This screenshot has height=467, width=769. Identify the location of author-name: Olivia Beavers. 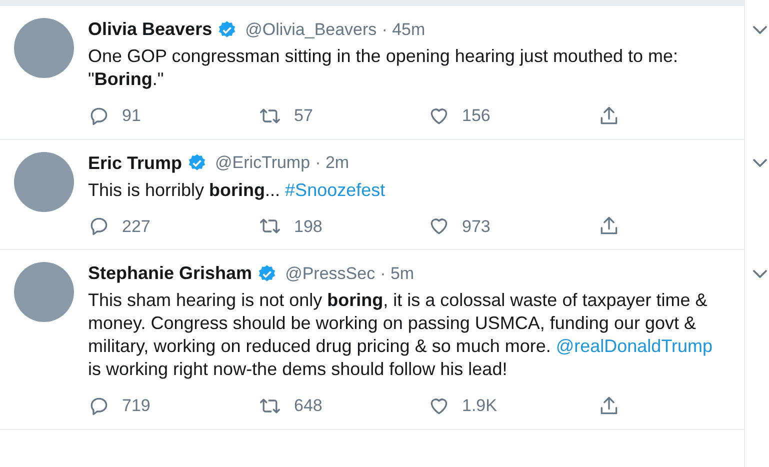
(150, 29).